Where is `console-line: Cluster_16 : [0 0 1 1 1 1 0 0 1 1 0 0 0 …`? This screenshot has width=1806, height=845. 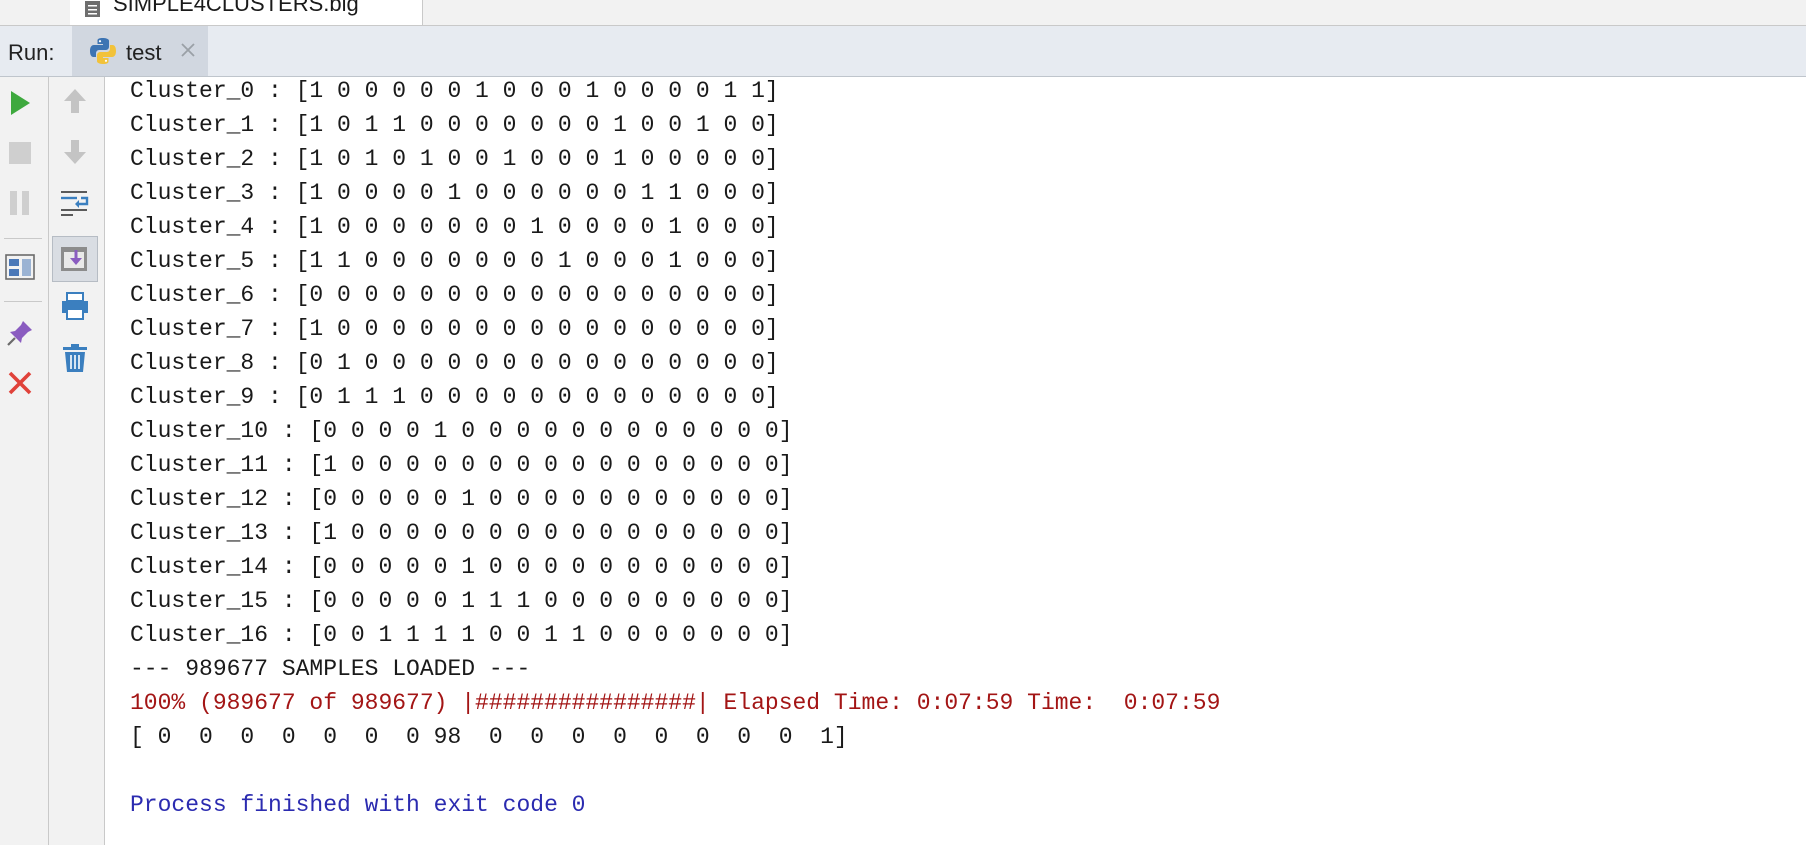 console-line: Cluster_16 : [0 0 1 1 1 1 0 0 1 1 0 0 0 … is located at coordinates (461, 635).